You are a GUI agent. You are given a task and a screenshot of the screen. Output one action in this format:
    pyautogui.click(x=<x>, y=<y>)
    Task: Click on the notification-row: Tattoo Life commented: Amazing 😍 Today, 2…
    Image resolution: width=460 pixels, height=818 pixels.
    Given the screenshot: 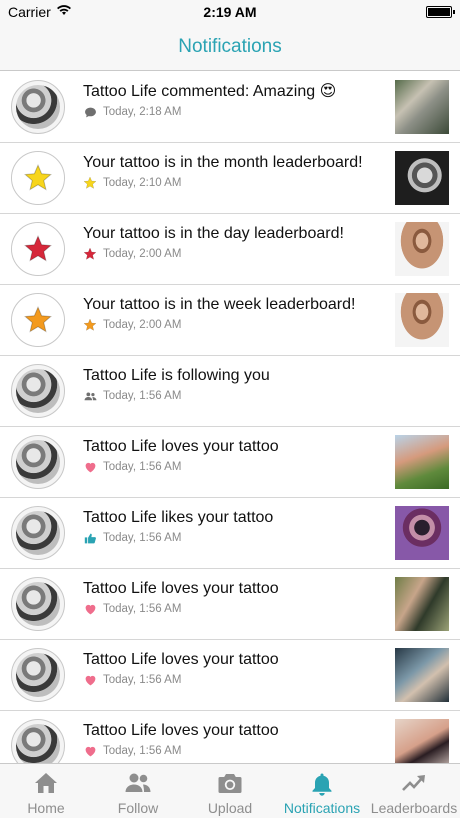 What is the action you would take?
    pyautogui.click(x=230, y=107)
    